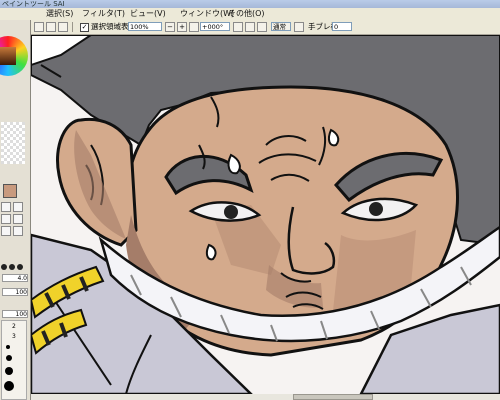 The image size is (500, 400). Describe the element at coordinates (13, 143) in the screenshot. I see `color-scratch-area` at that location.